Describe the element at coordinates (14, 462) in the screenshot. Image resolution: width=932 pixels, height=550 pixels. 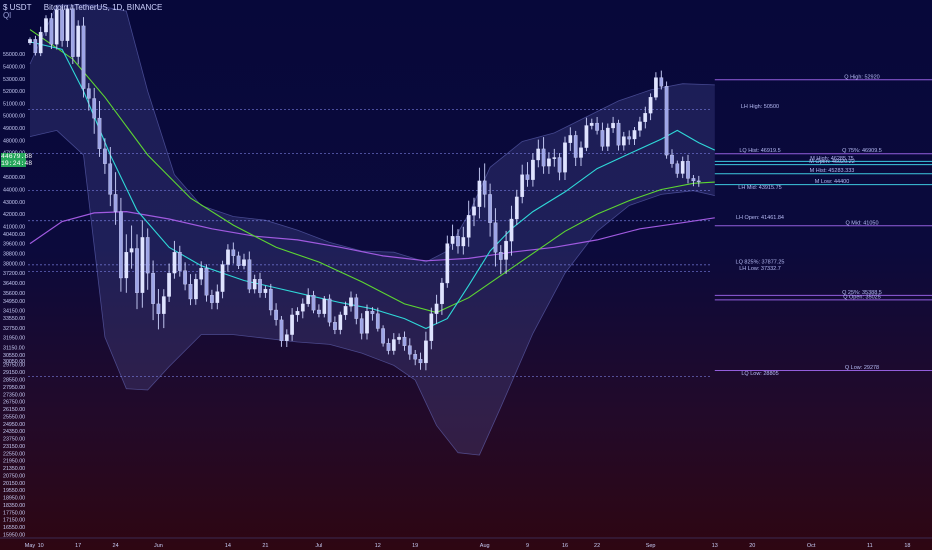
I see `price-tick-label: 21950.00` at that location.